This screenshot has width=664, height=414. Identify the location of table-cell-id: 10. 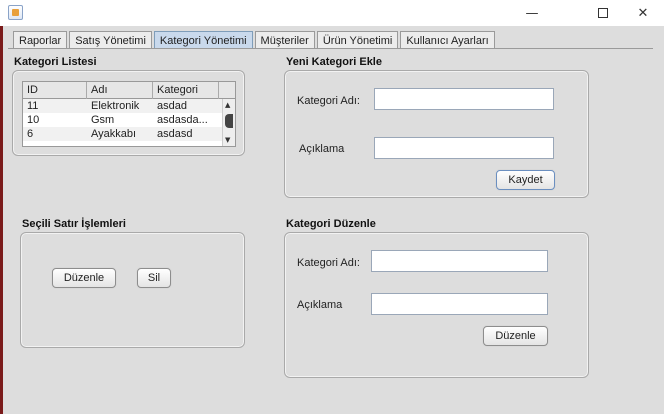
(33, 120).